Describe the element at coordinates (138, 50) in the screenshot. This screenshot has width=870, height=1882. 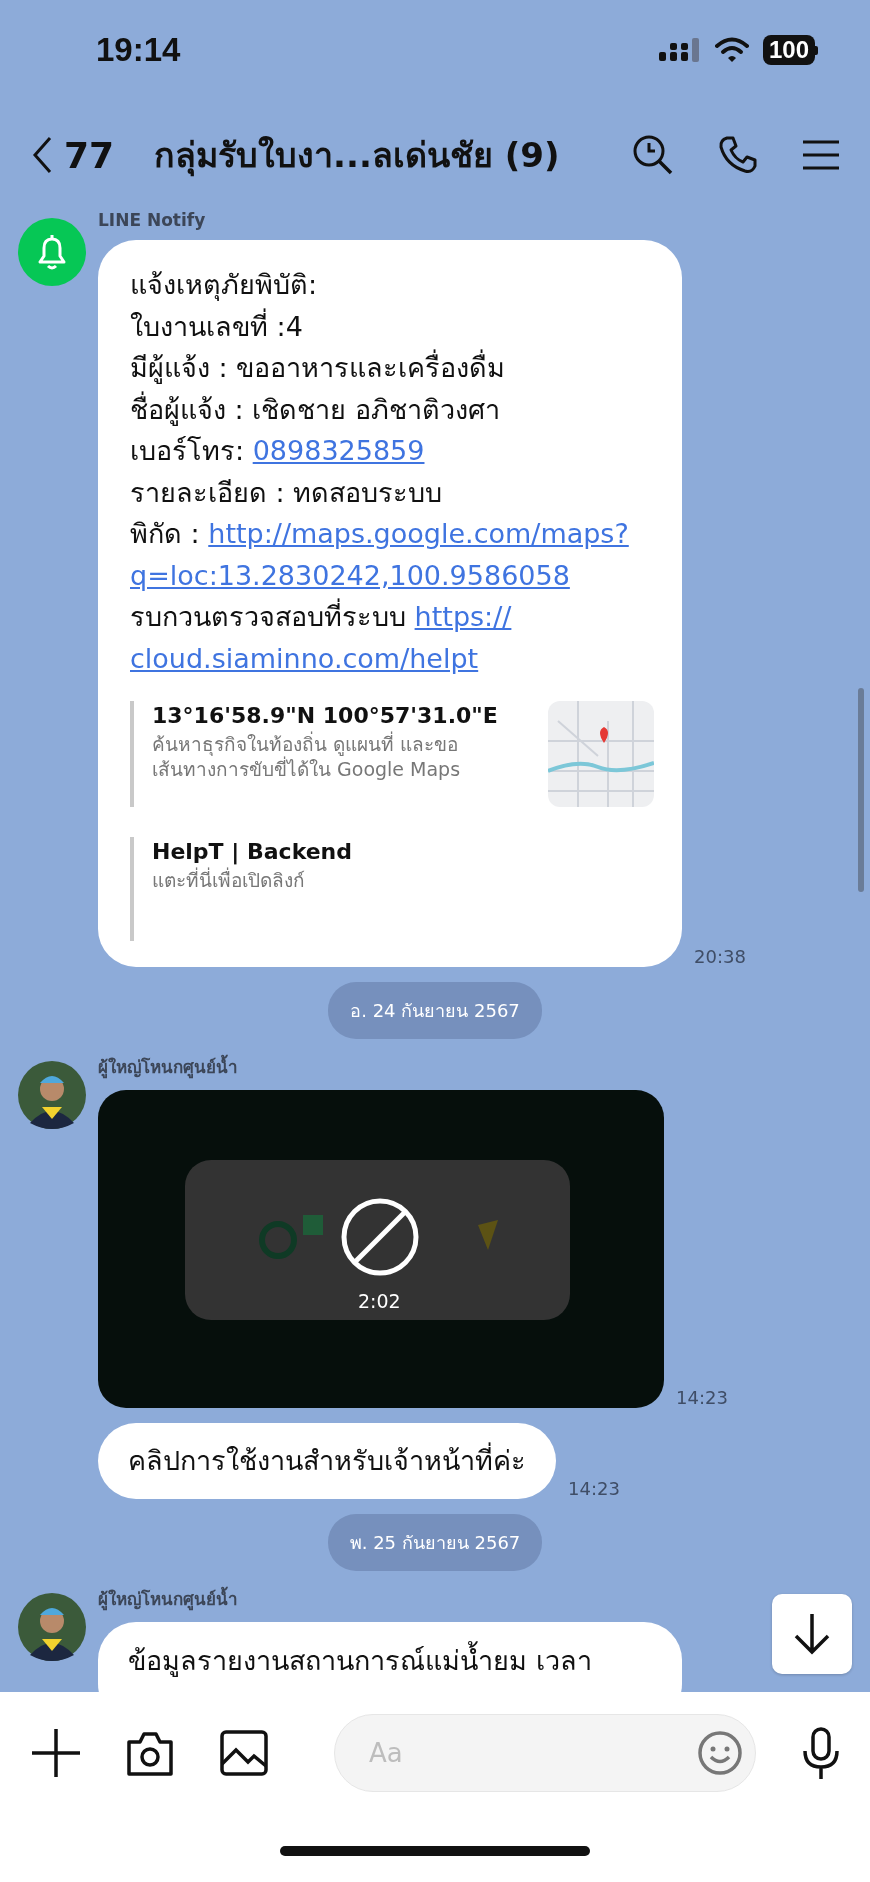
I see `status-time: 19:14` at that location.